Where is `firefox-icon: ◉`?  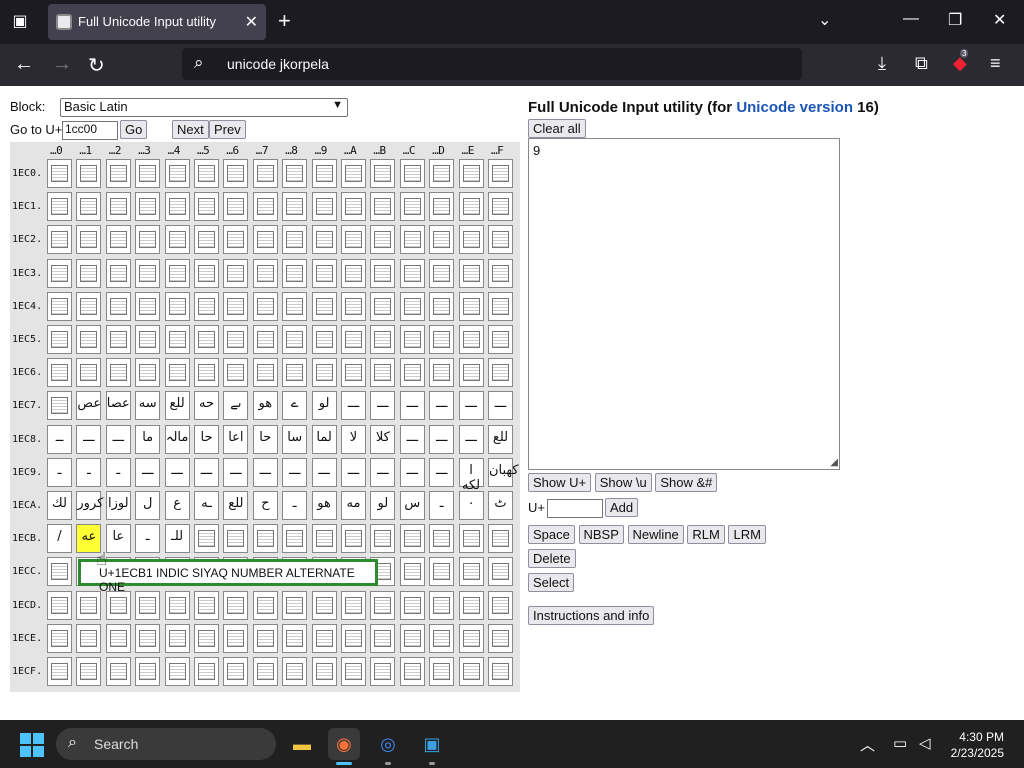
firefox-icon: ◉ is located at coordinates (344, 744).